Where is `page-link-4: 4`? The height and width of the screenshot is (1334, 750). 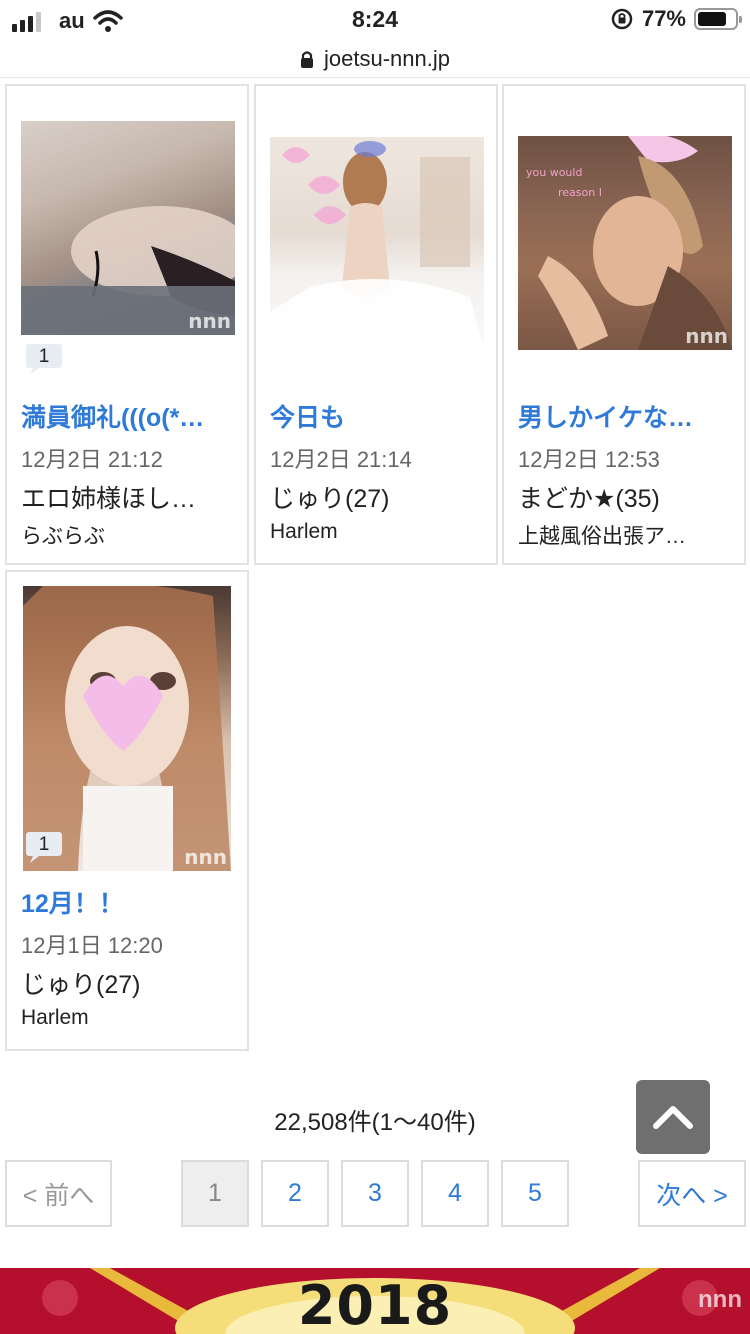
page-link-4: 4 is located at coordinates (455, 1193).